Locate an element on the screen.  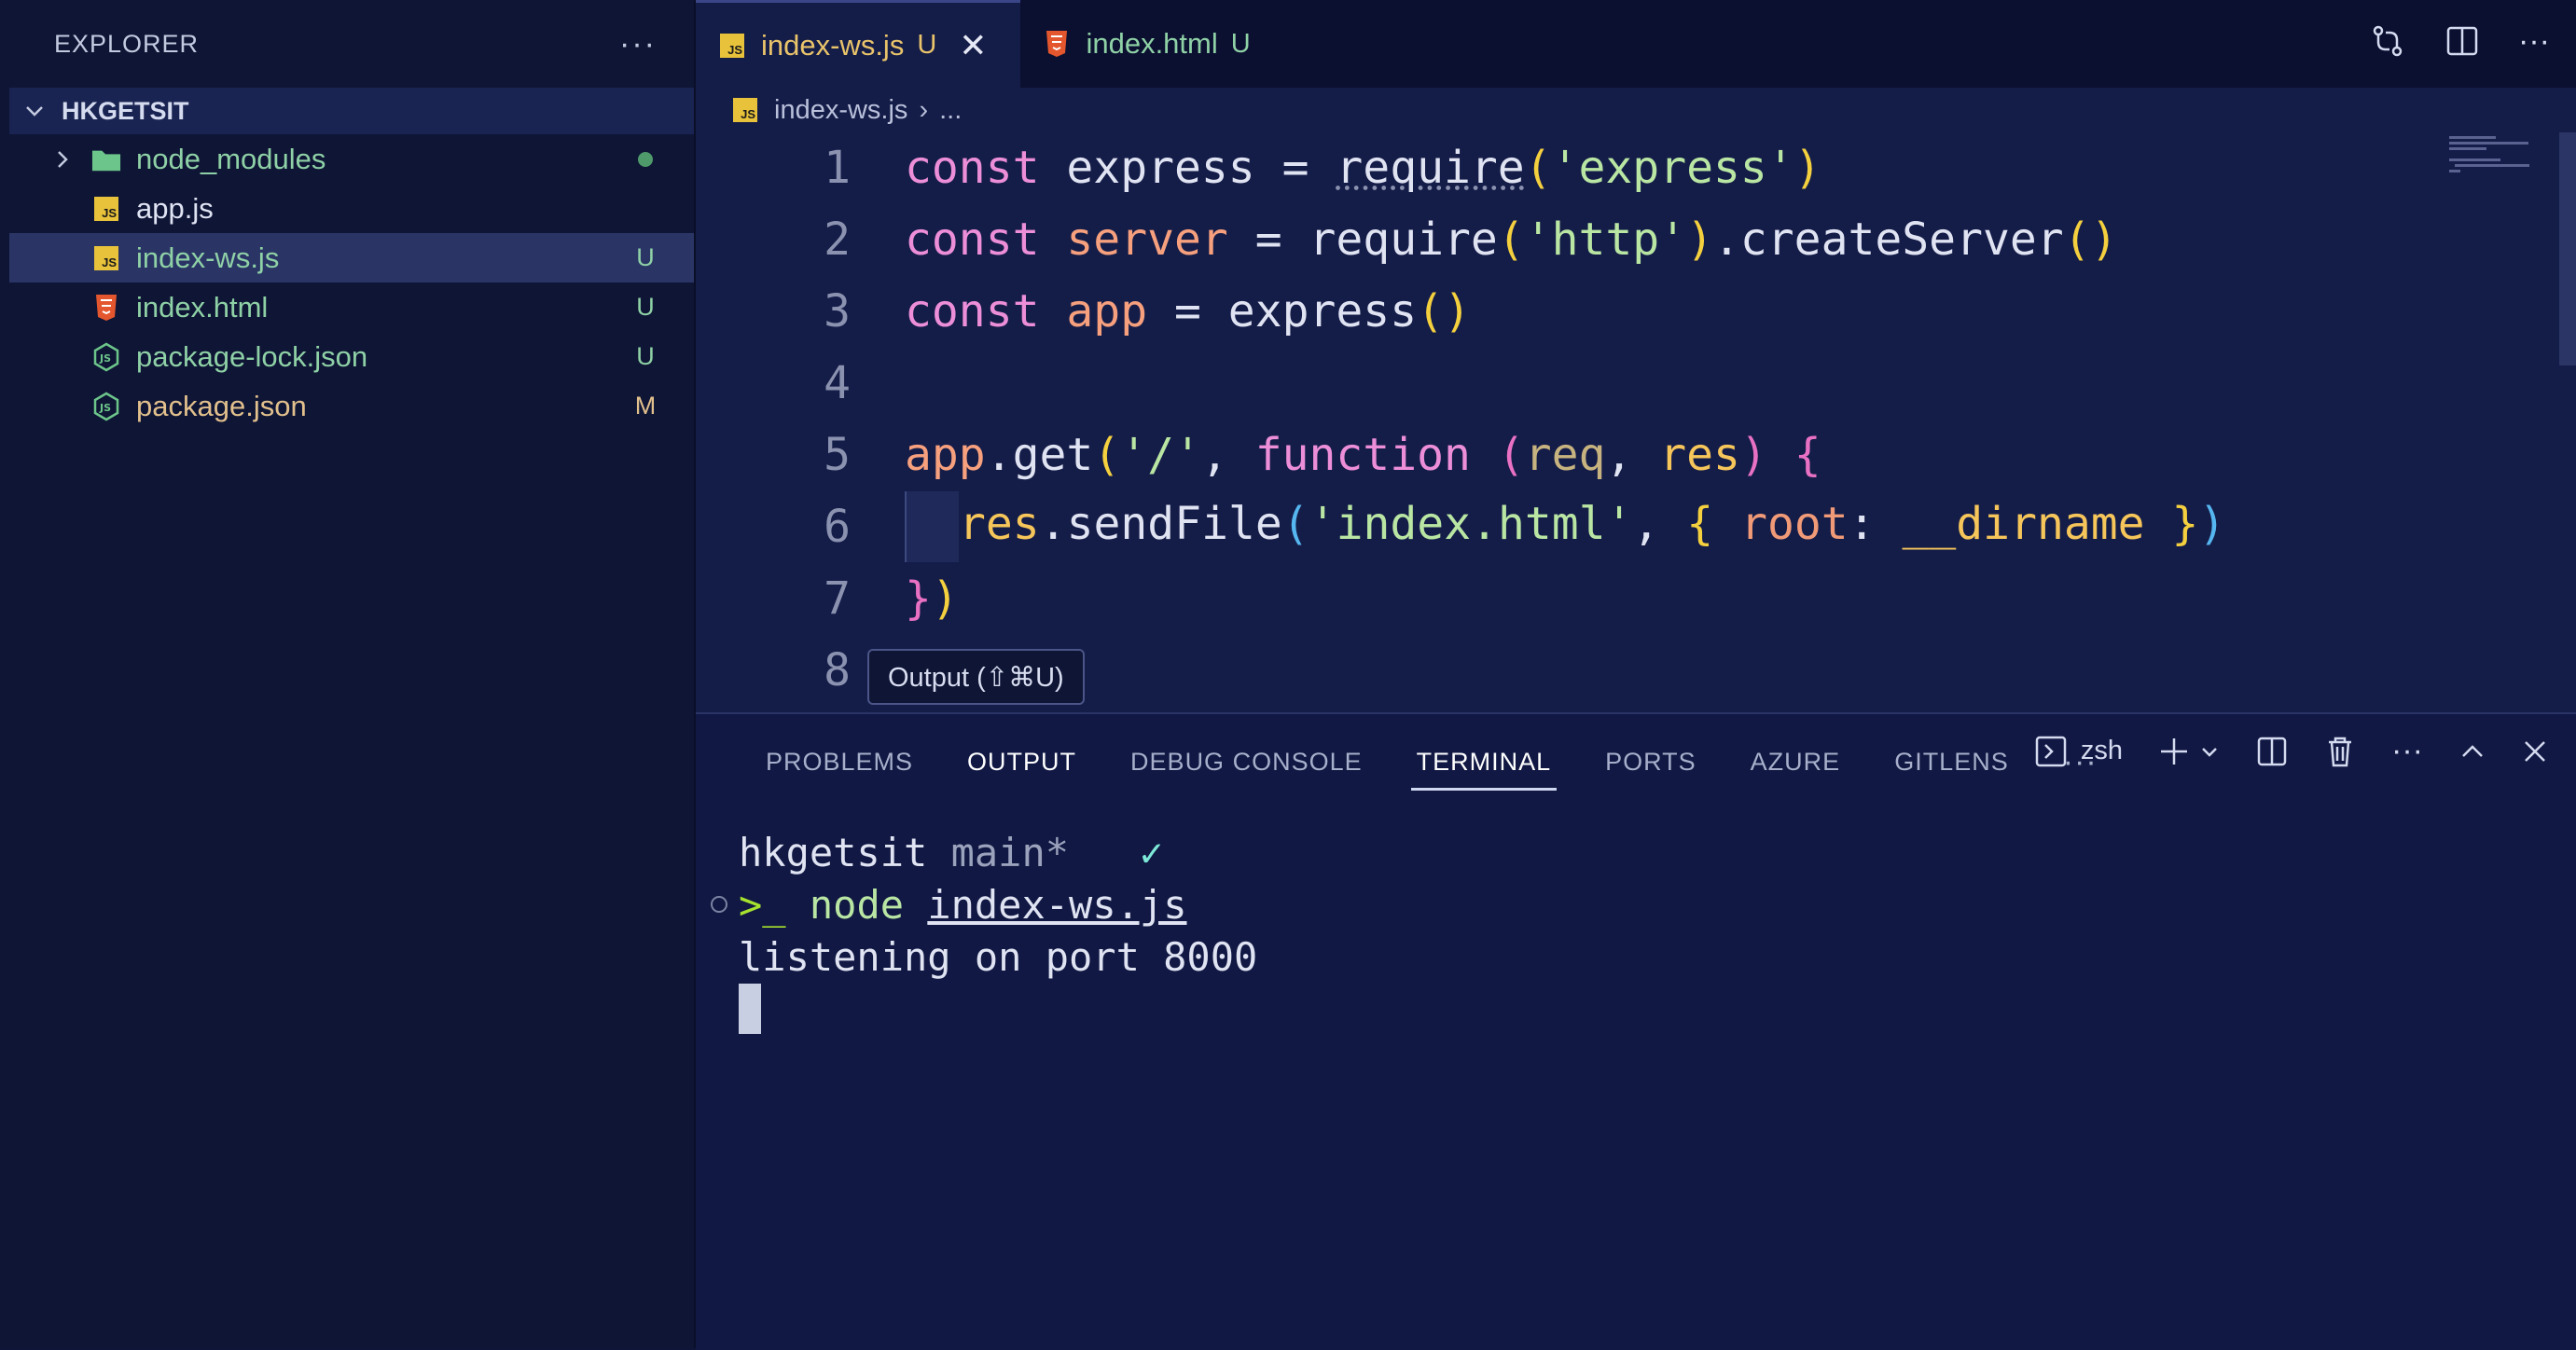
tab-ports: PORTS is located at coordinates (1651, 761).